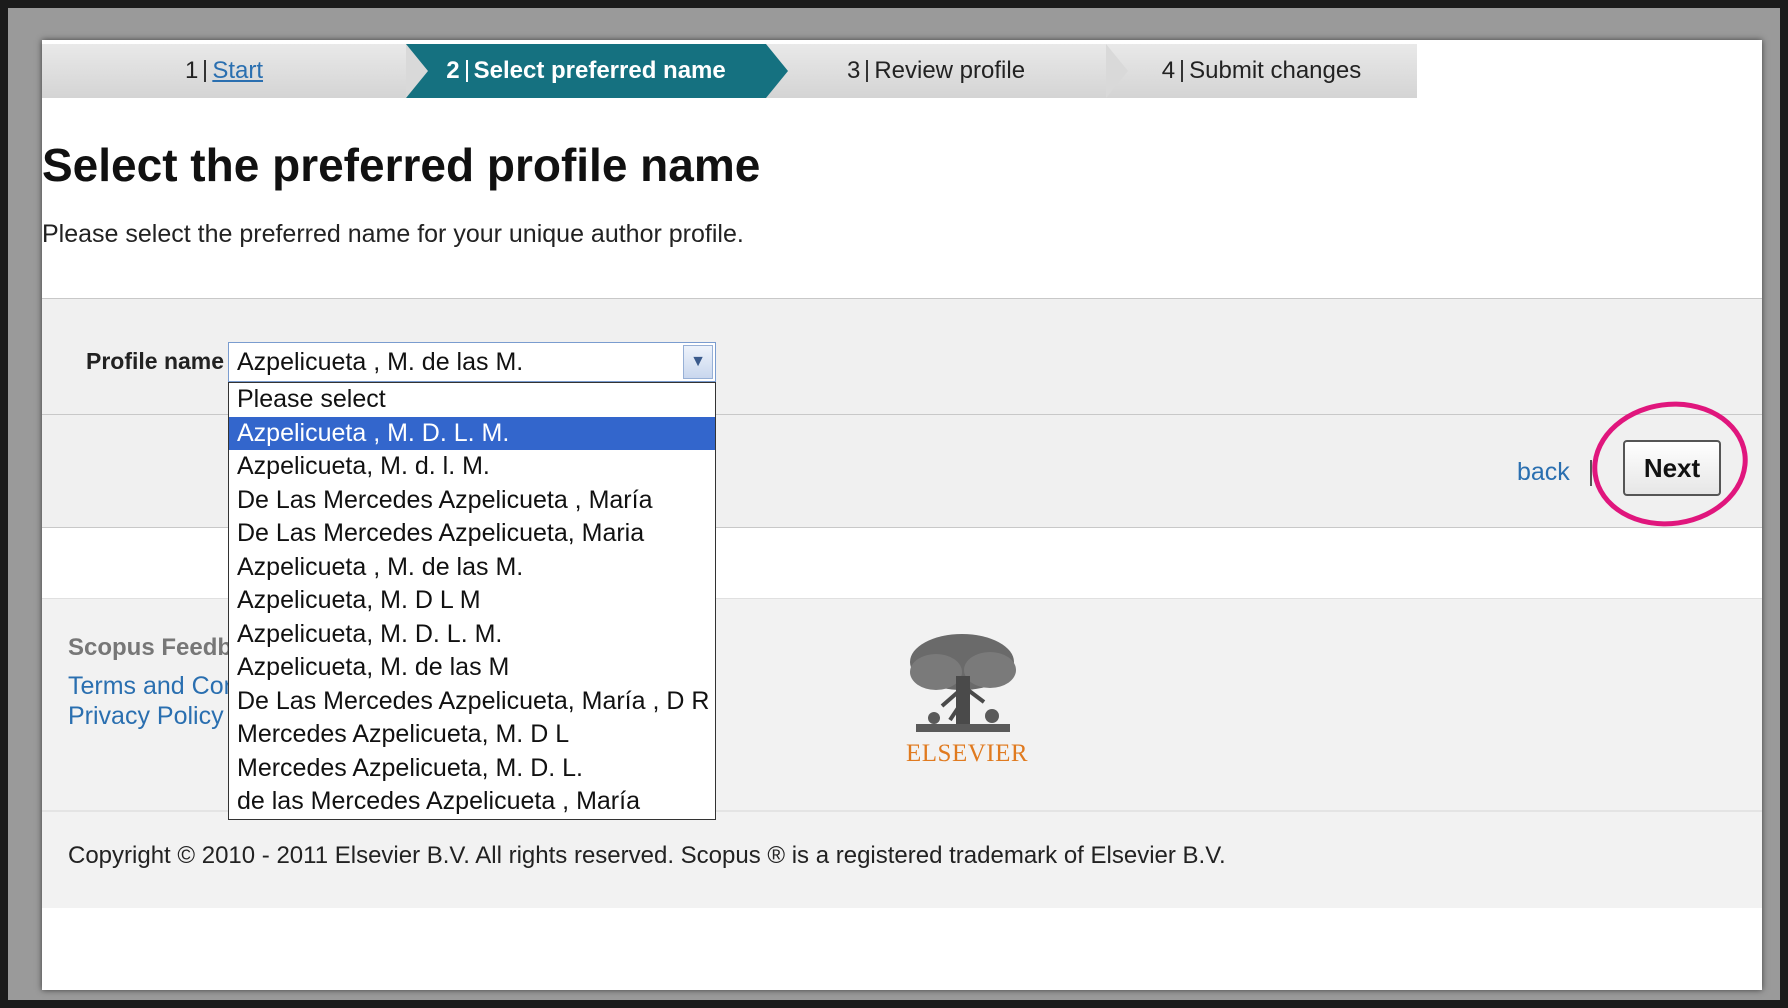  I want to click on chevron-down-icon: ▼, so click(698, 362).